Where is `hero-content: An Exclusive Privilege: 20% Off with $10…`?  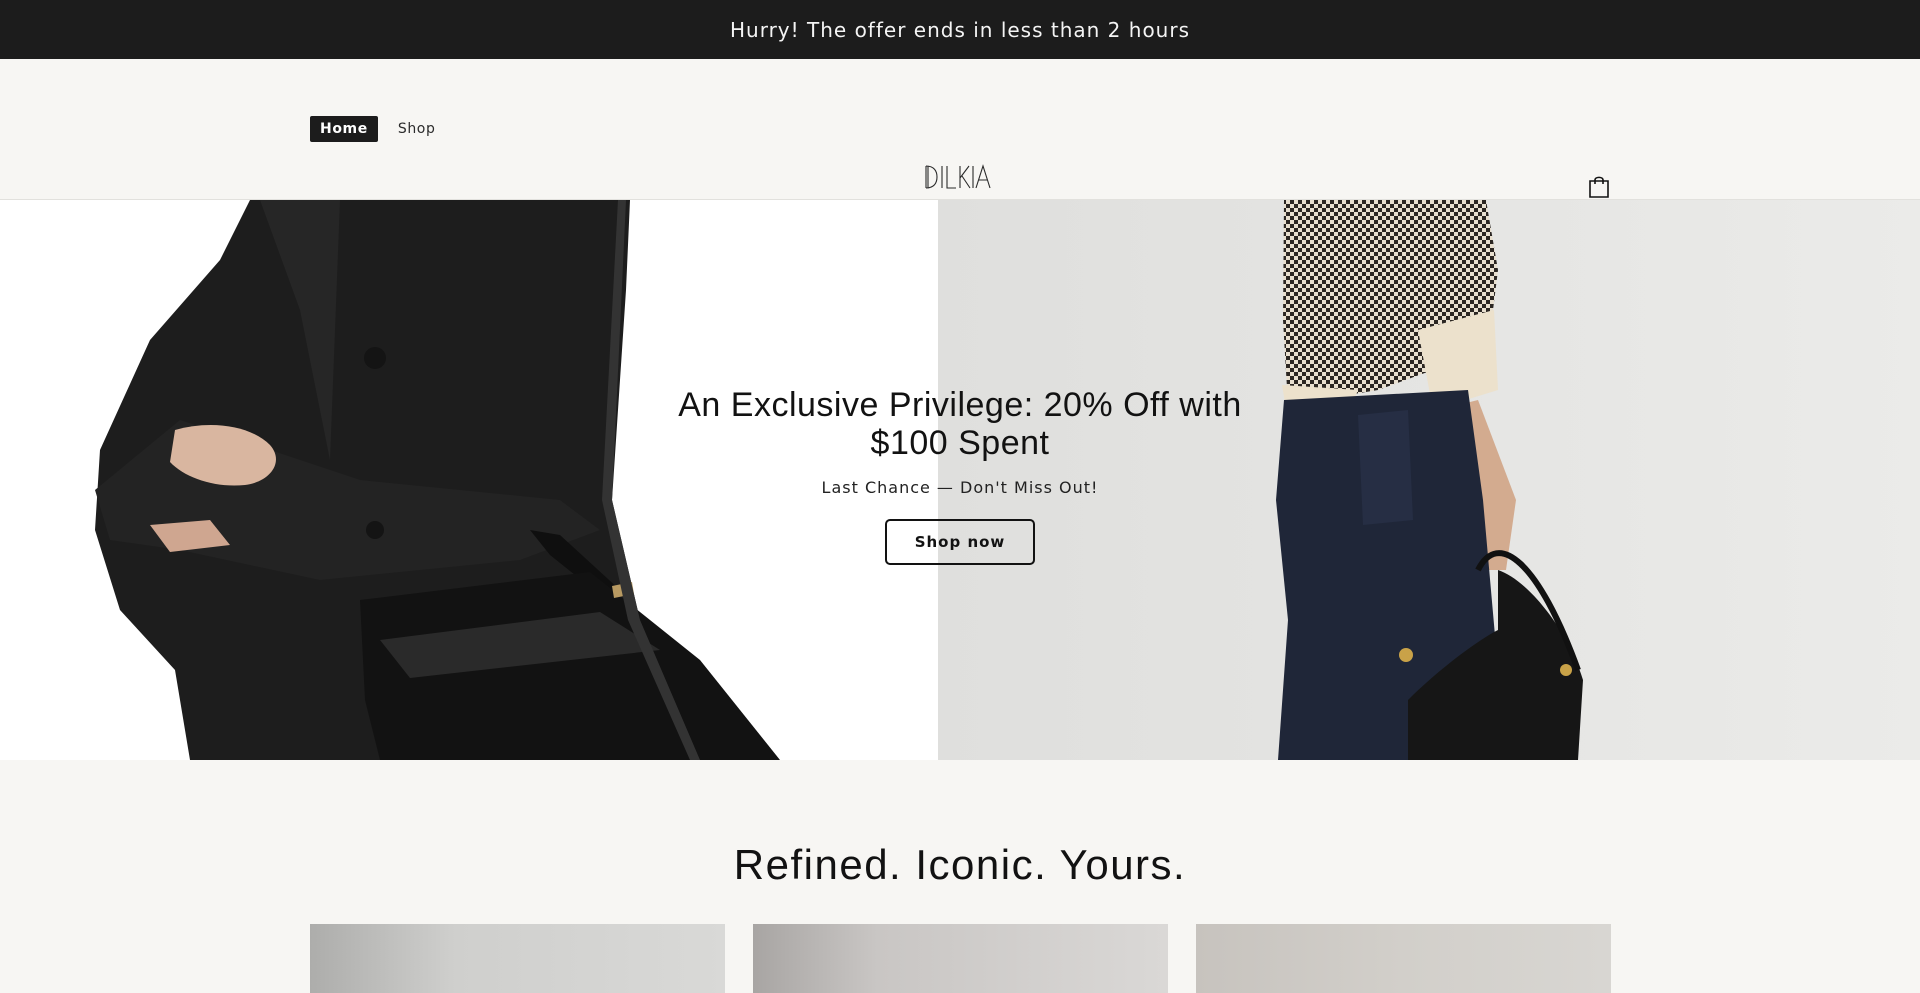
hero-content: An Exclusive Privilege: 20% Off with $10… is located at coordinates (960, 475).